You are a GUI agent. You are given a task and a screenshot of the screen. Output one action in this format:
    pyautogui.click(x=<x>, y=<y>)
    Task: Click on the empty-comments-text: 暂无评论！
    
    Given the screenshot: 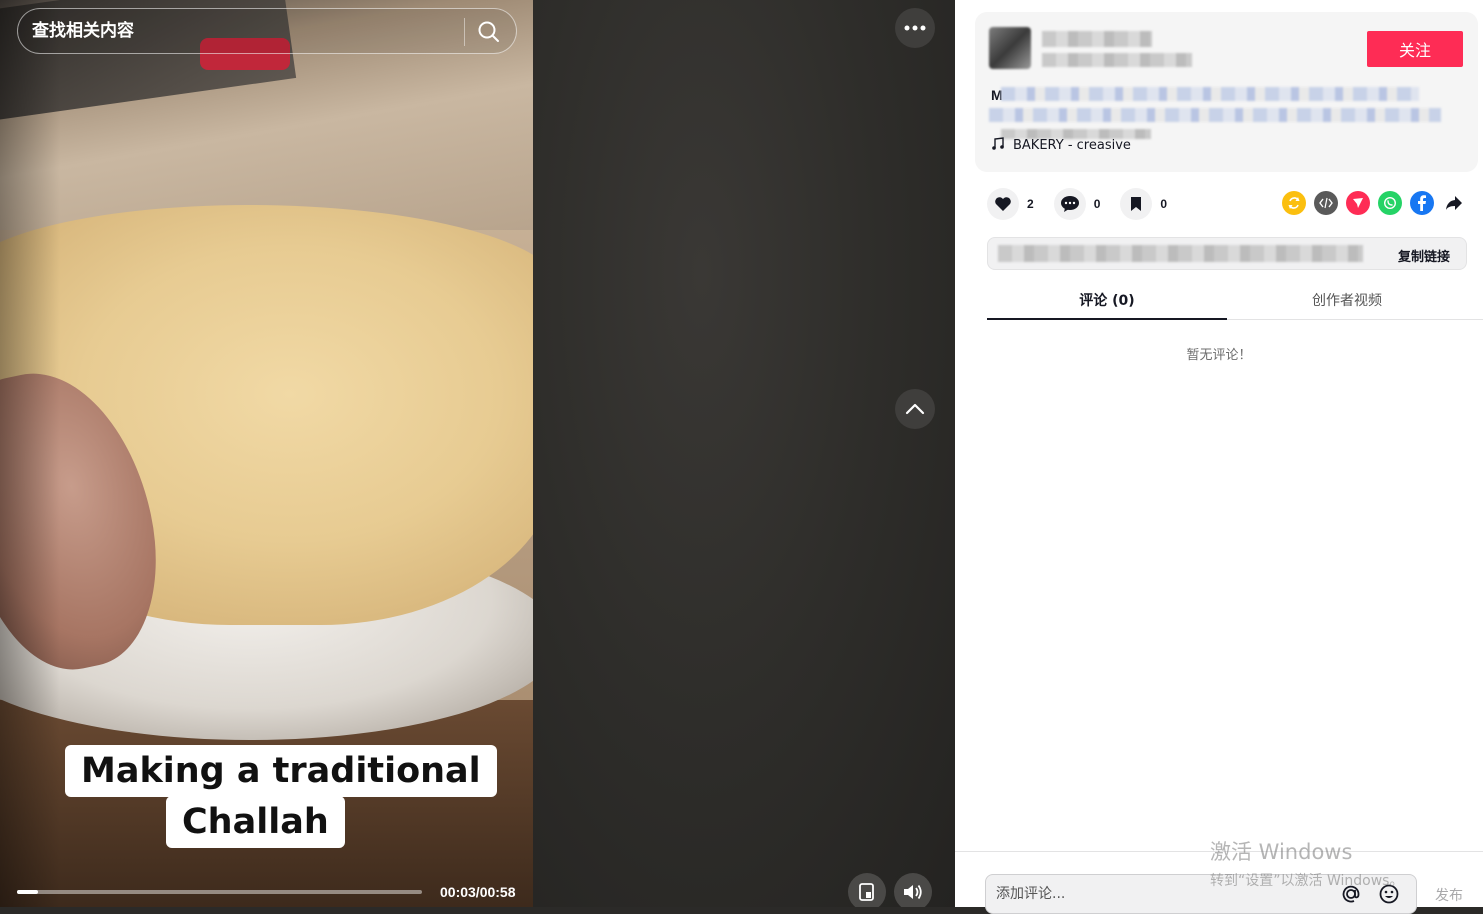 What is the action you would take?
    pyautogui.click(x=1219, y=355)
    